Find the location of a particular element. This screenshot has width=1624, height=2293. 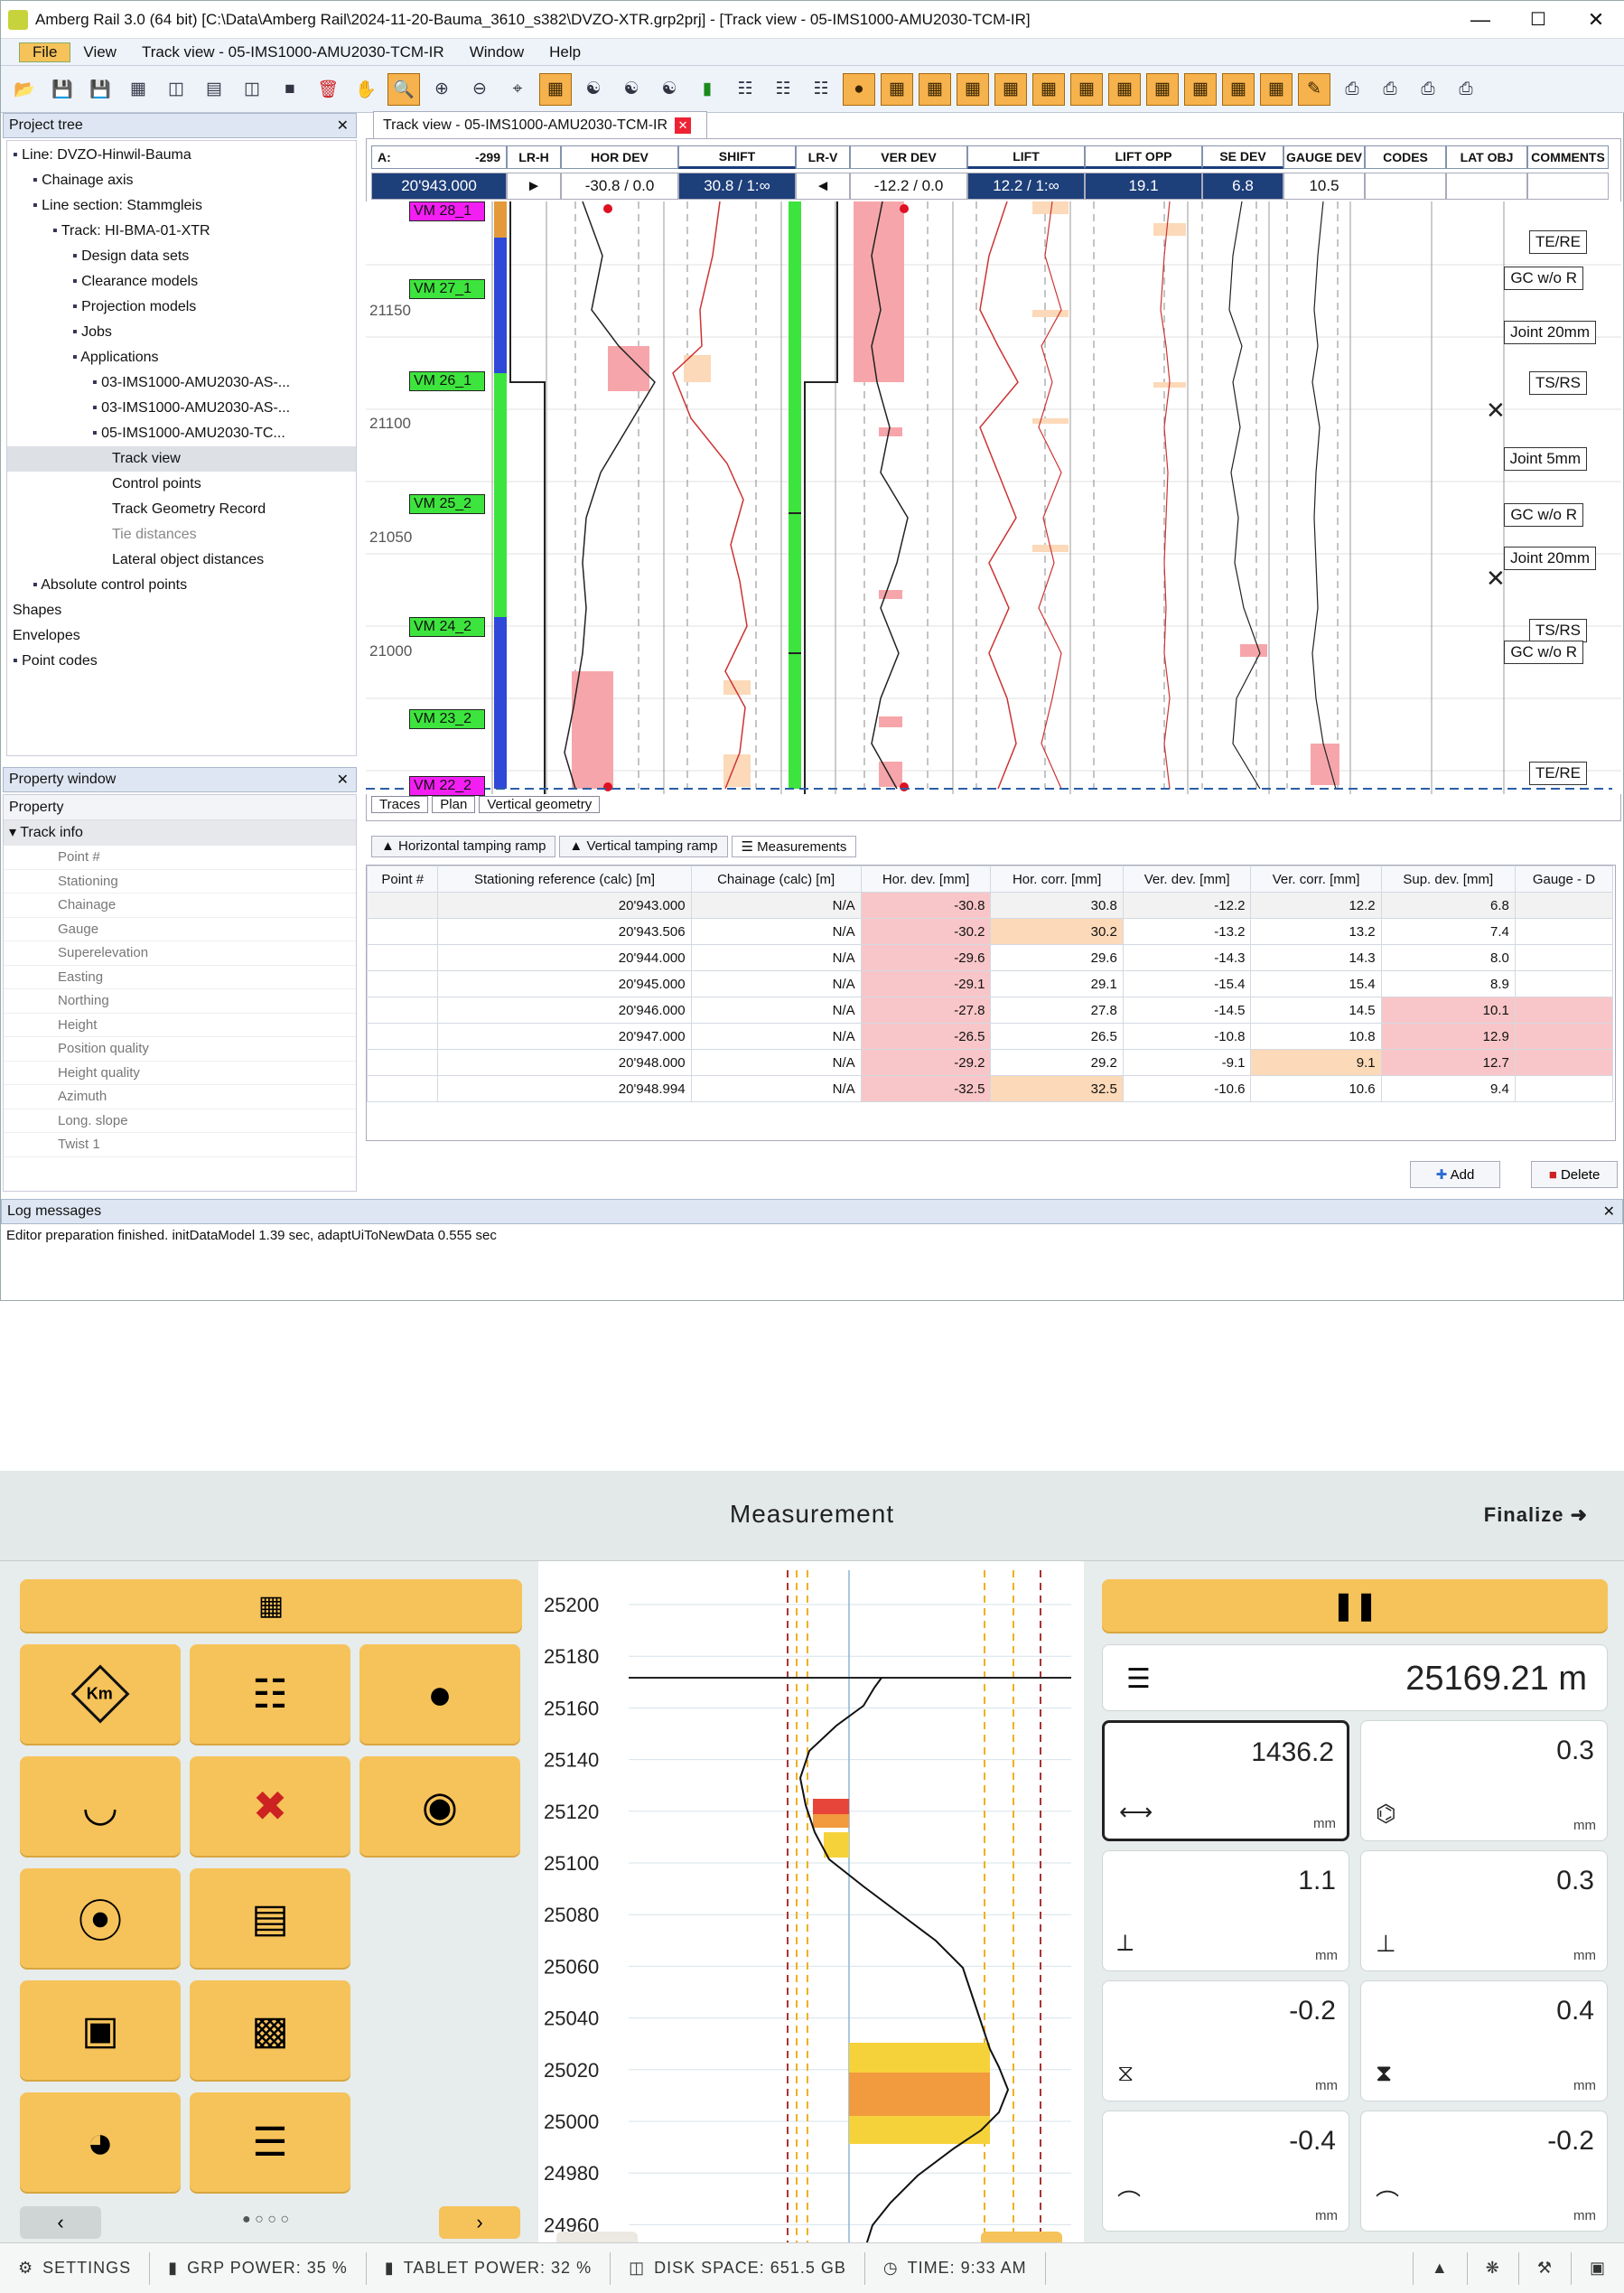

save-all-icon: 💾 is located at coordinates (100, 89).